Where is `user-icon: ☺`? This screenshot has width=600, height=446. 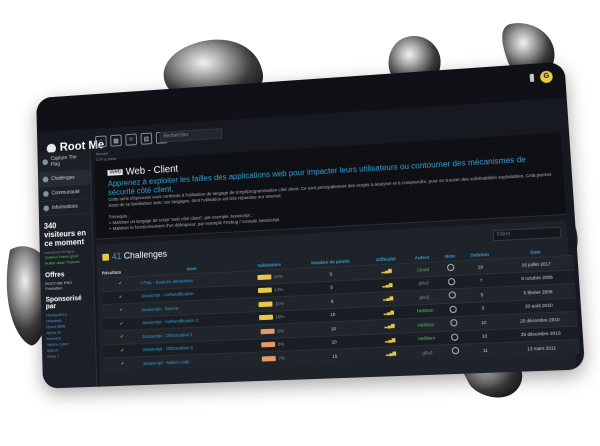 user-icon: ☺ is located at coordinates (131, 139).